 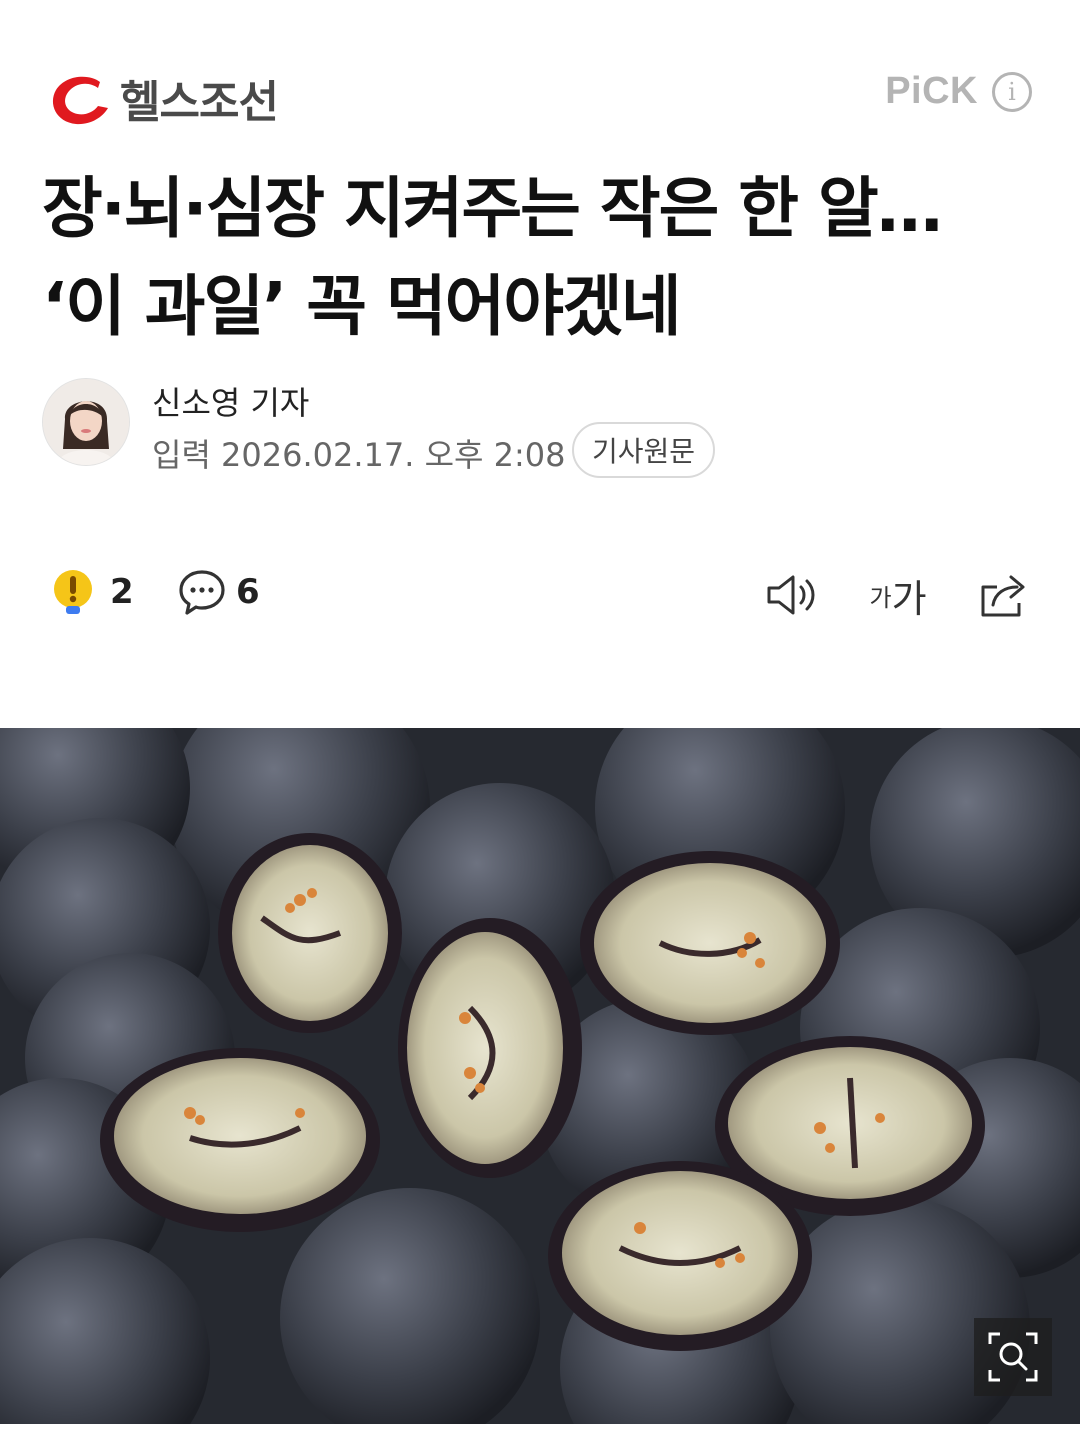 What do you see at coordinates (880, 597) in the screenshot?
I see `font-size-small-label: 가` at bounding box center [880, 597].